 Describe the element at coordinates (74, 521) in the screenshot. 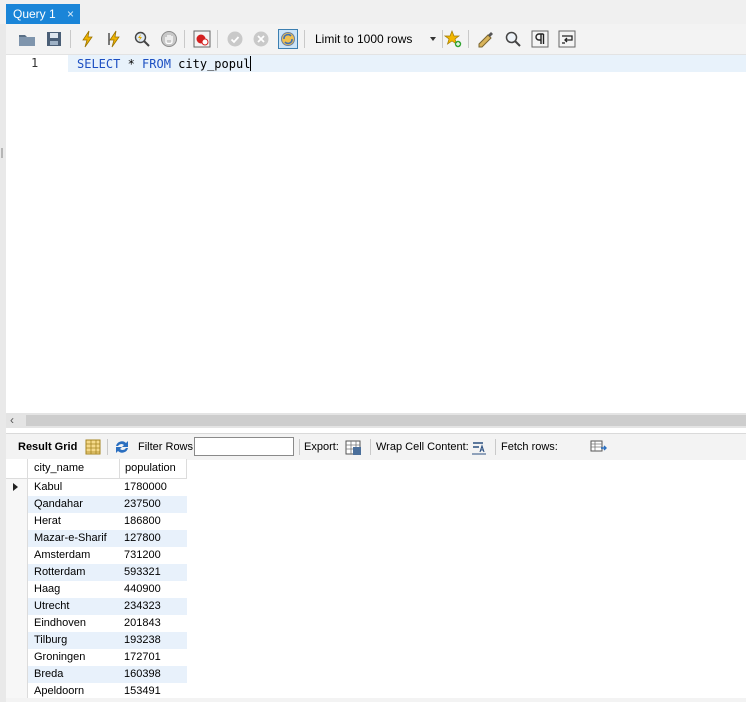

I see `cell-city-name: Herat` at that location.